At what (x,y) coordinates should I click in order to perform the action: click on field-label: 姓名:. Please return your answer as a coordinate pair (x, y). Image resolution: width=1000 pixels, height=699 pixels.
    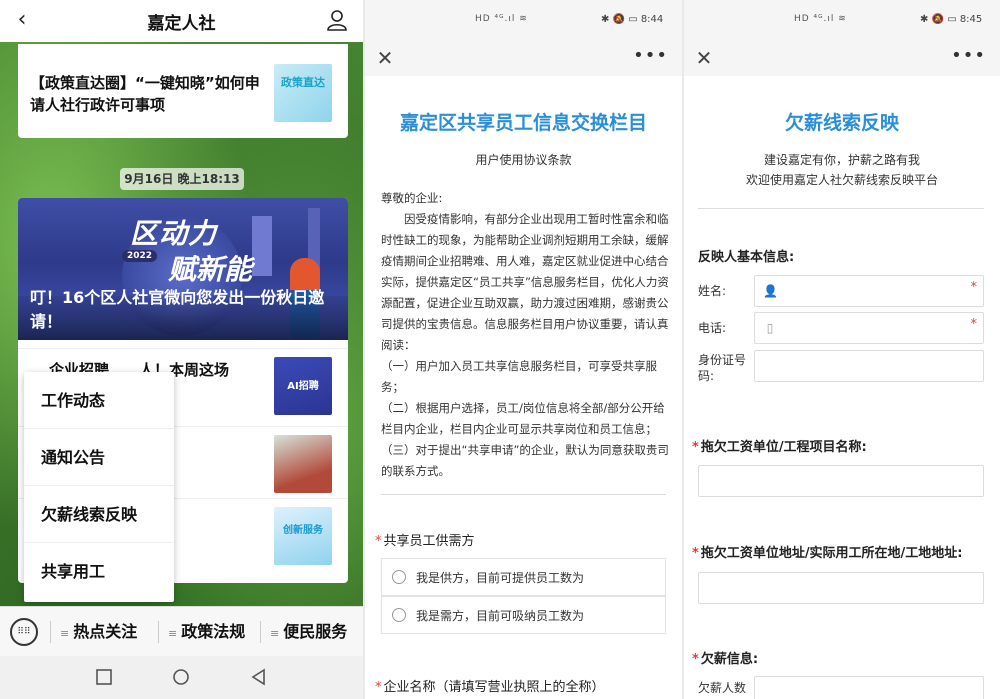
    Looking at the image, I should click on (712, 291).